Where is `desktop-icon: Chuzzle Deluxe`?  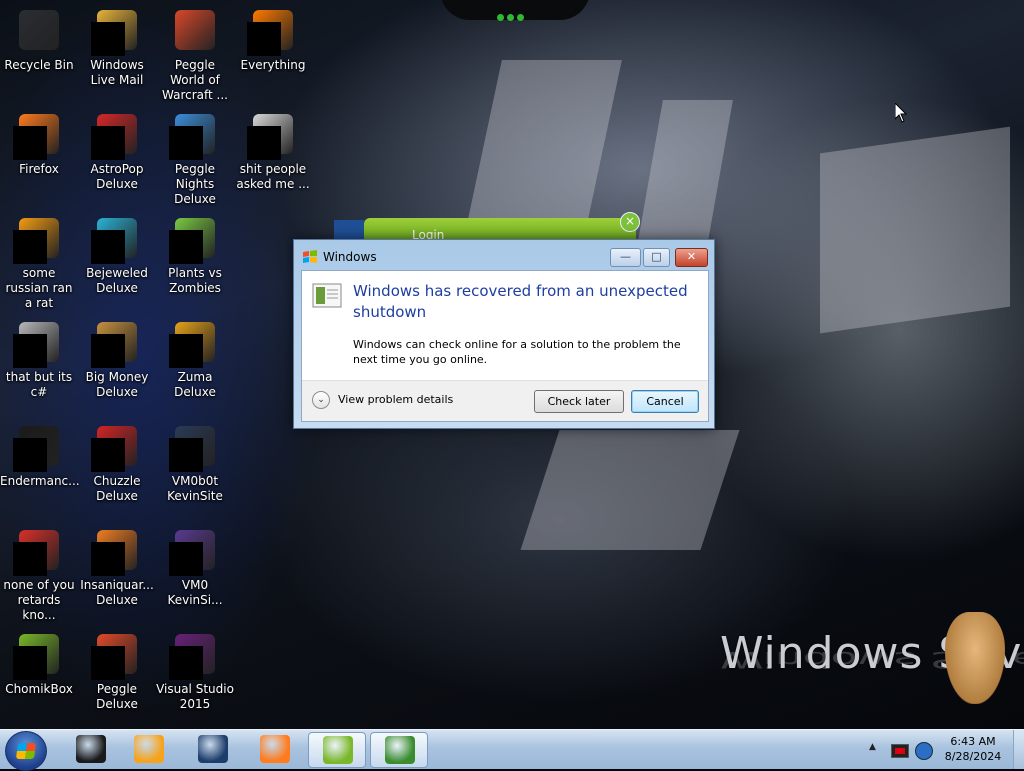
desktop-icon: Chuzzle Deluxe is located at coordinates (117, 462).